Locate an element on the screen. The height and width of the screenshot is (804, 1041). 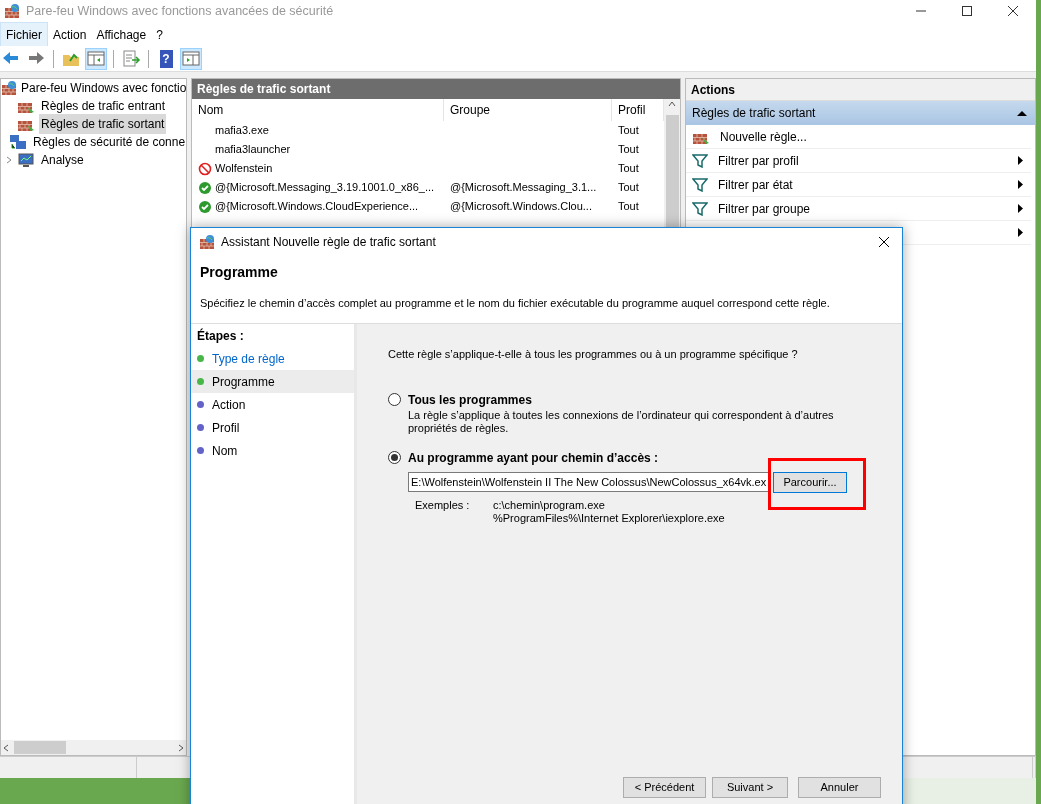
back-button: < Précédent is located at coordinates (664, 787).